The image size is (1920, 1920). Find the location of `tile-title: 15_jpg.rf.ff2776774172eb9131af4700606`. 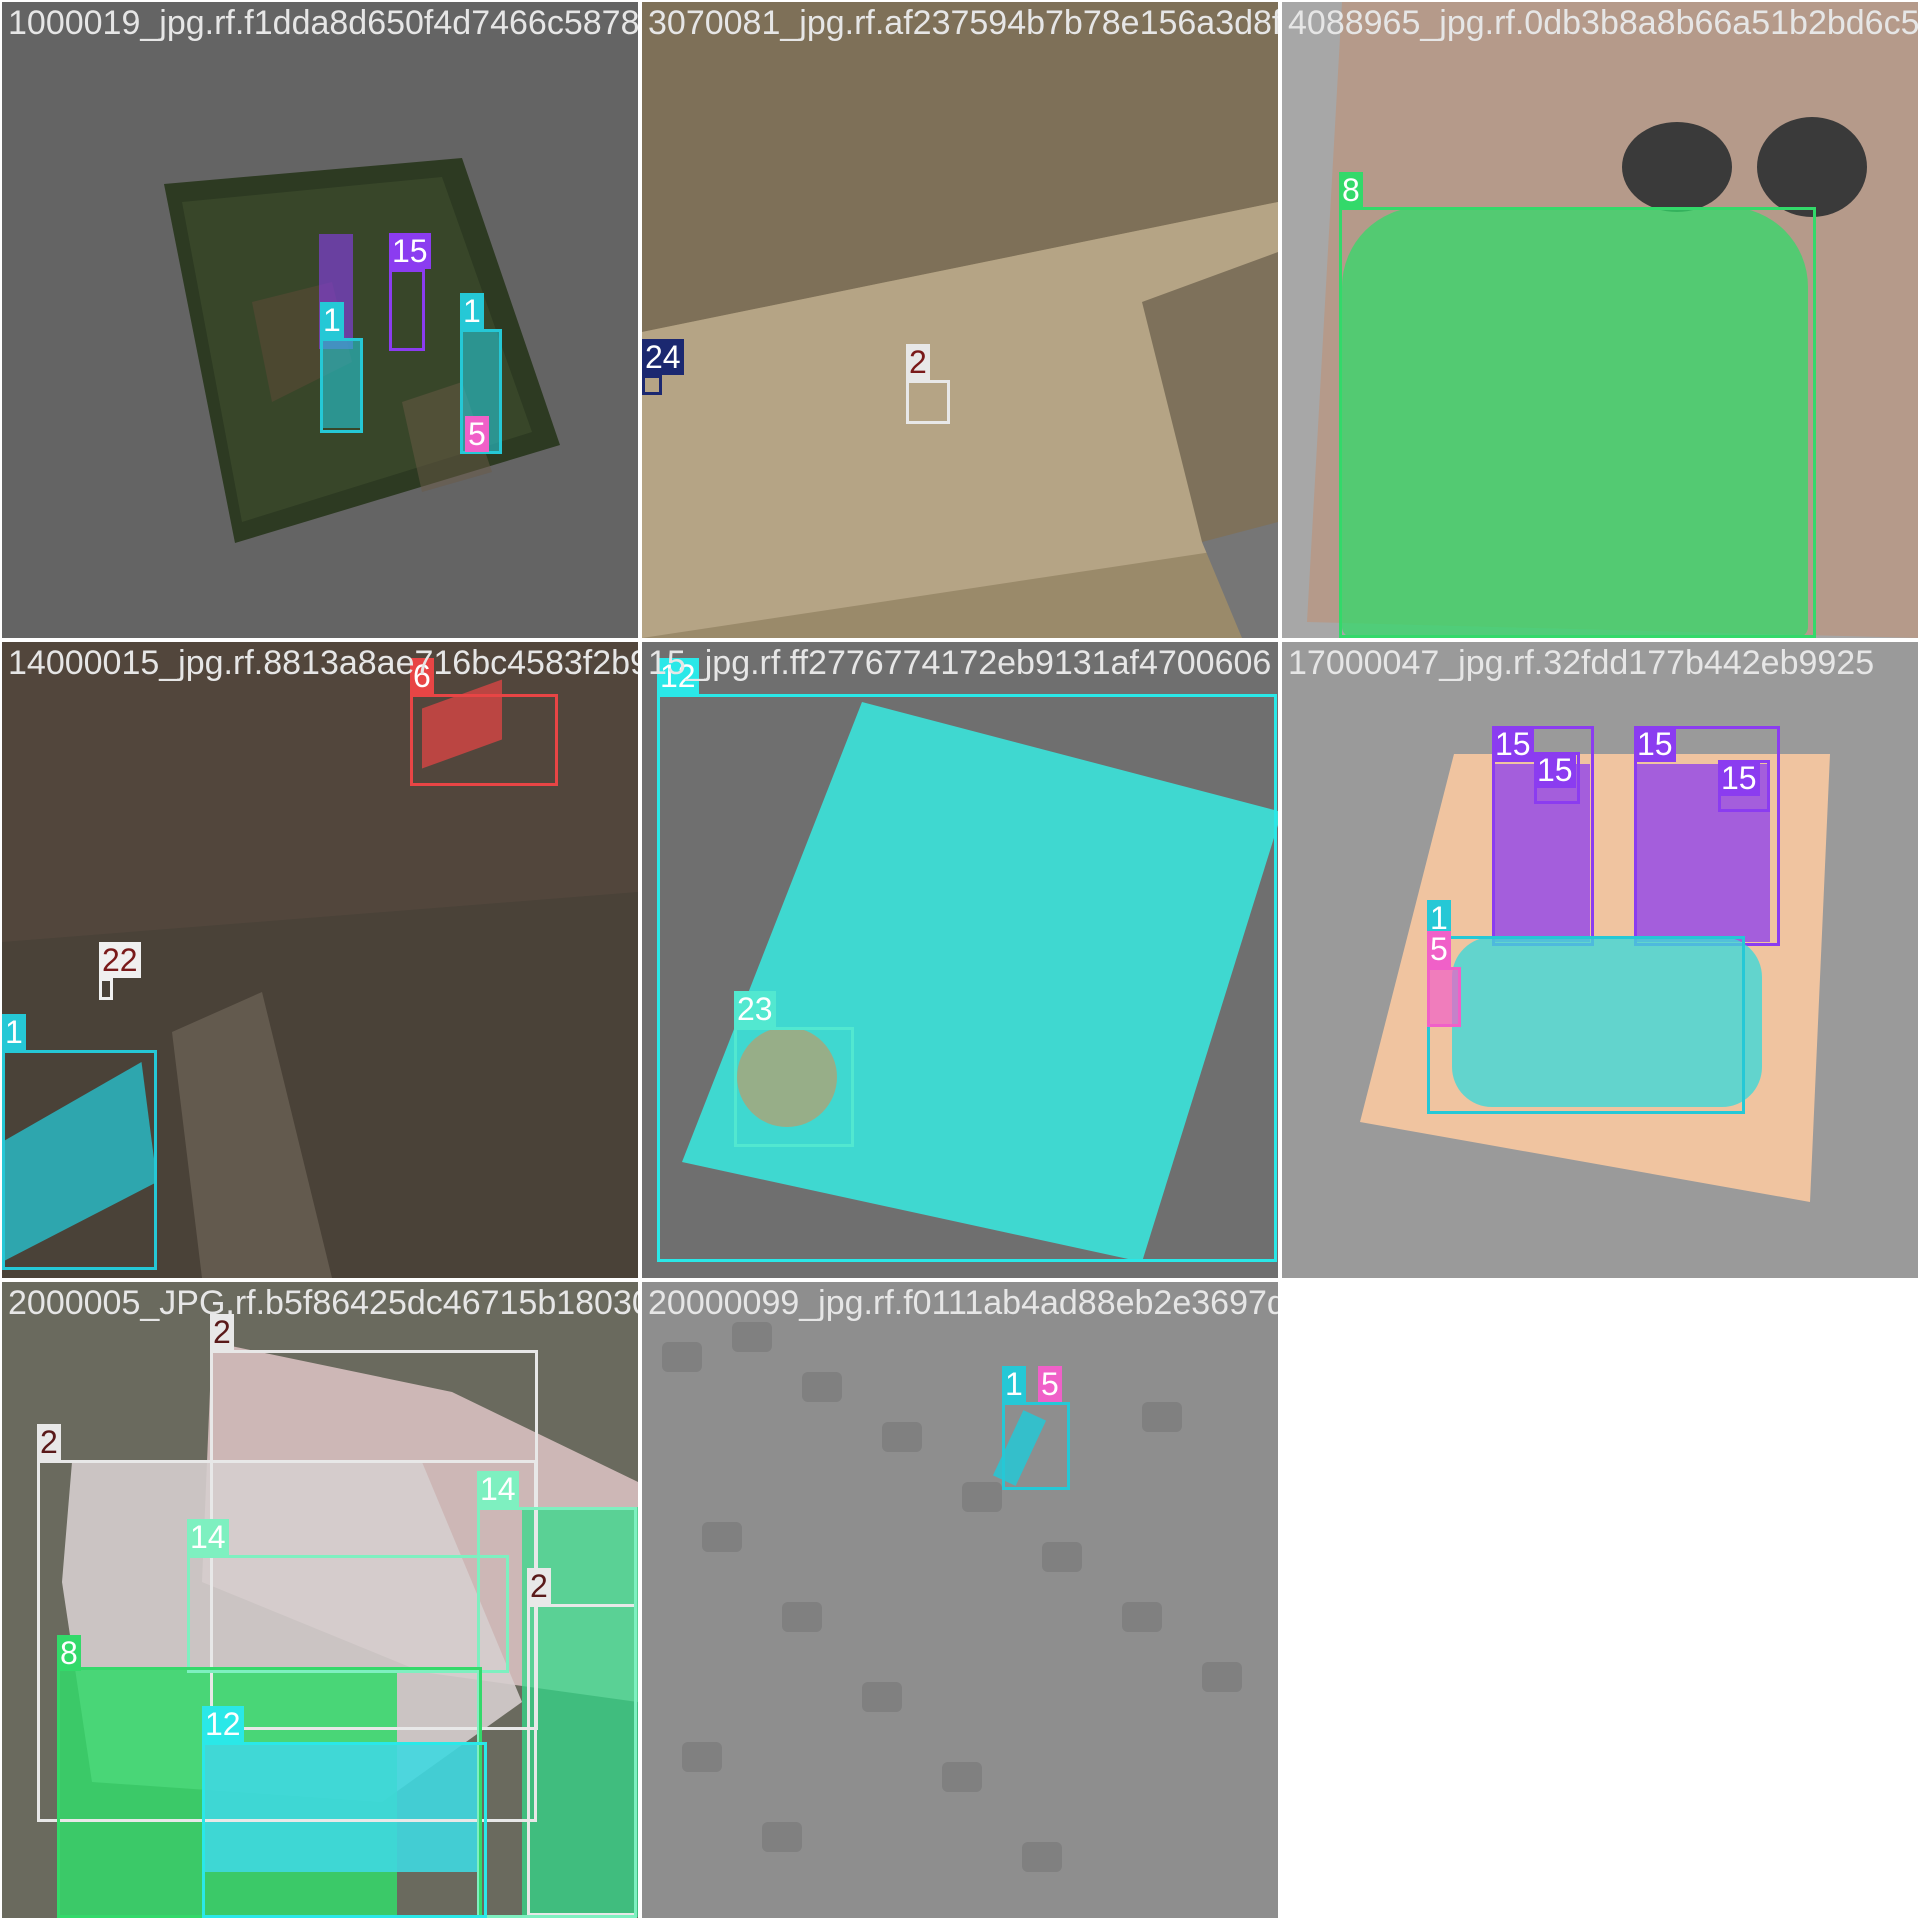

tile-title: 15_jpg.rf.ff2776774172eb9131af4700606 is located at coordinates (960, 663).